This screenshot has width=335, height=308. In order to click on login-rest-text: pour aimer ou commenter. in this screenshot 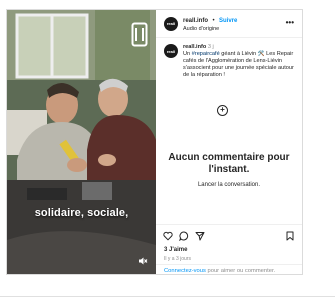, I will do `click(240, 271)`.